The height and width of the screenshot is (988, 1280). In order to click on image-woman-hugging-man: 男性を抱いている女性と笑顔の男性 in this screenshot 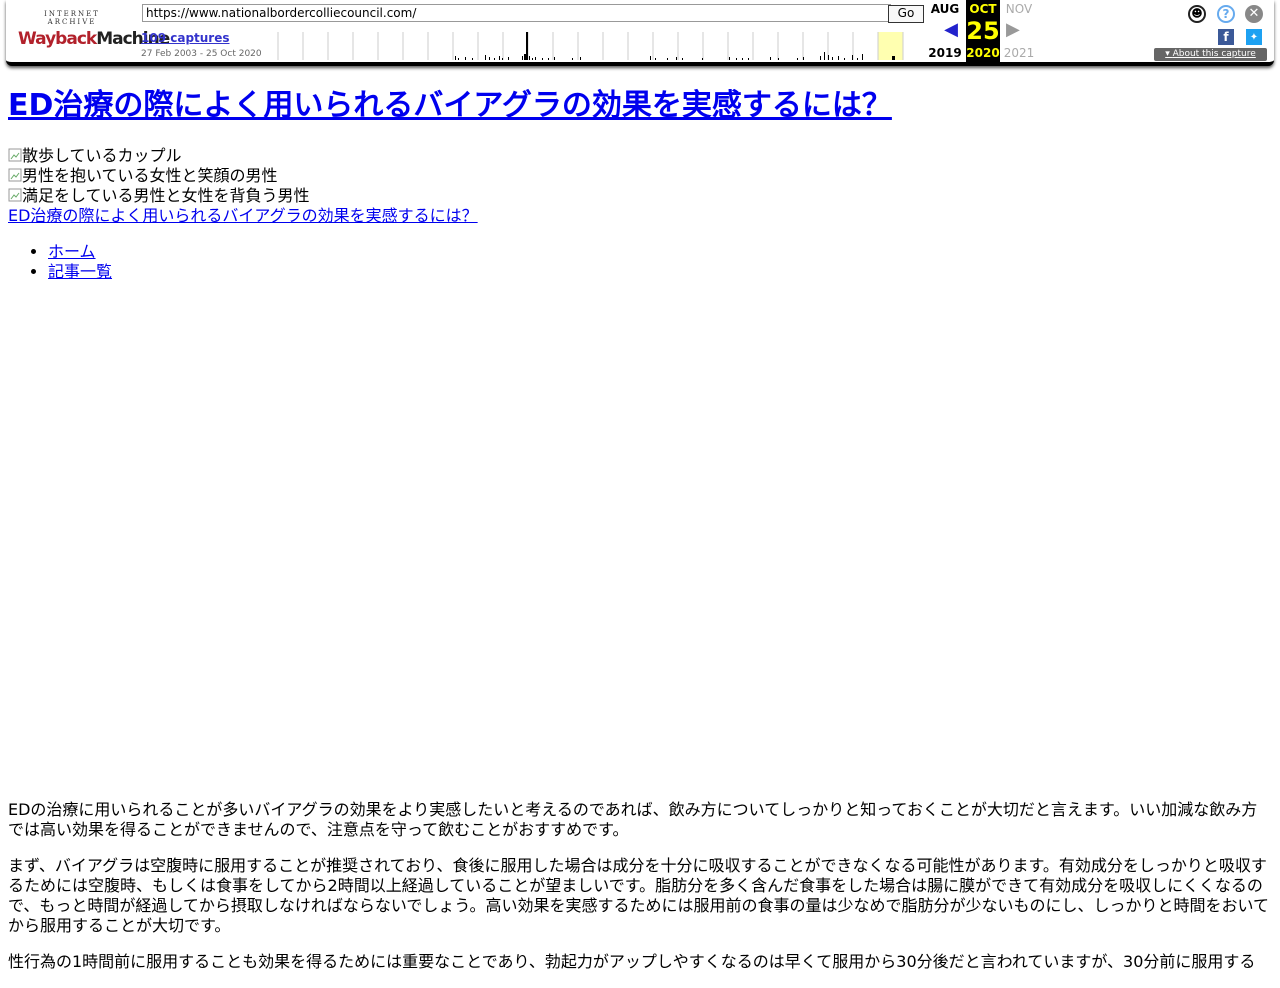, I will do `click(640, 176)`.